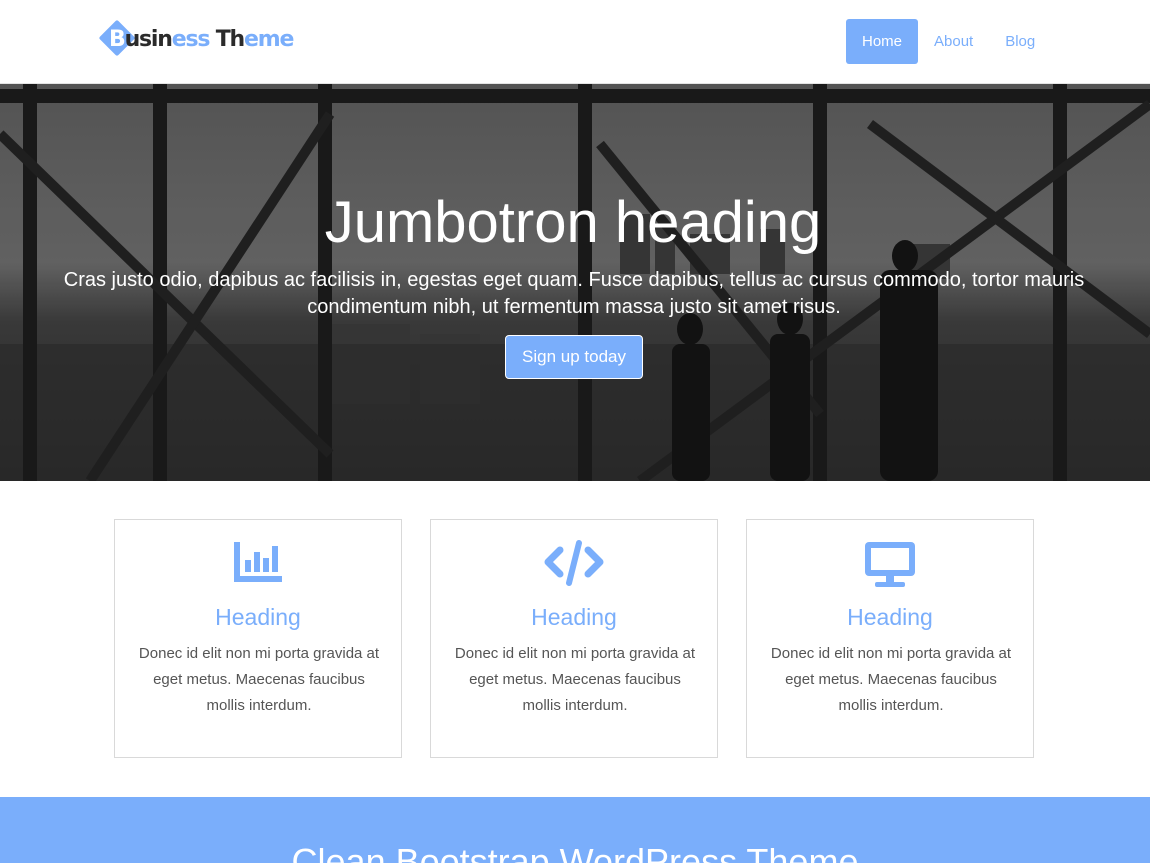  What do you see at coordinates (201, 39) in the screenshot?
I see `brand-name: Business Theme` at bounding box center [201, 39].